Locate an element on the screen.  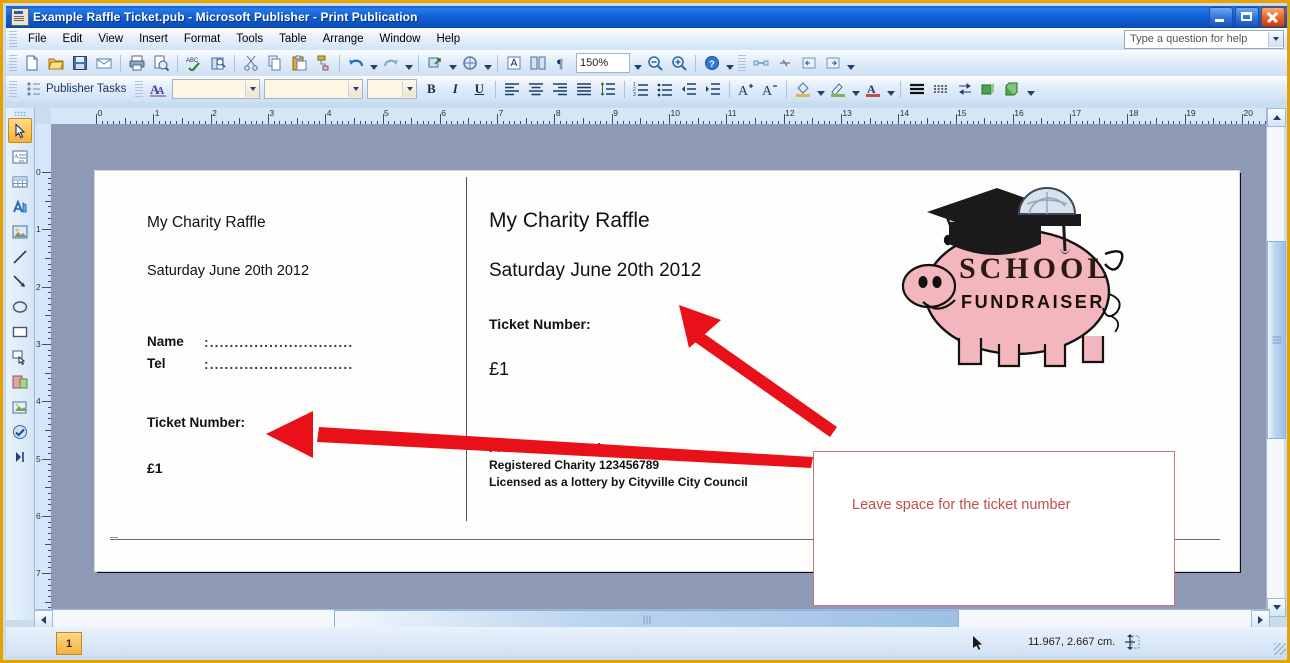
styles-and-formatting-icon: AA is located at coordinates (158, 89).